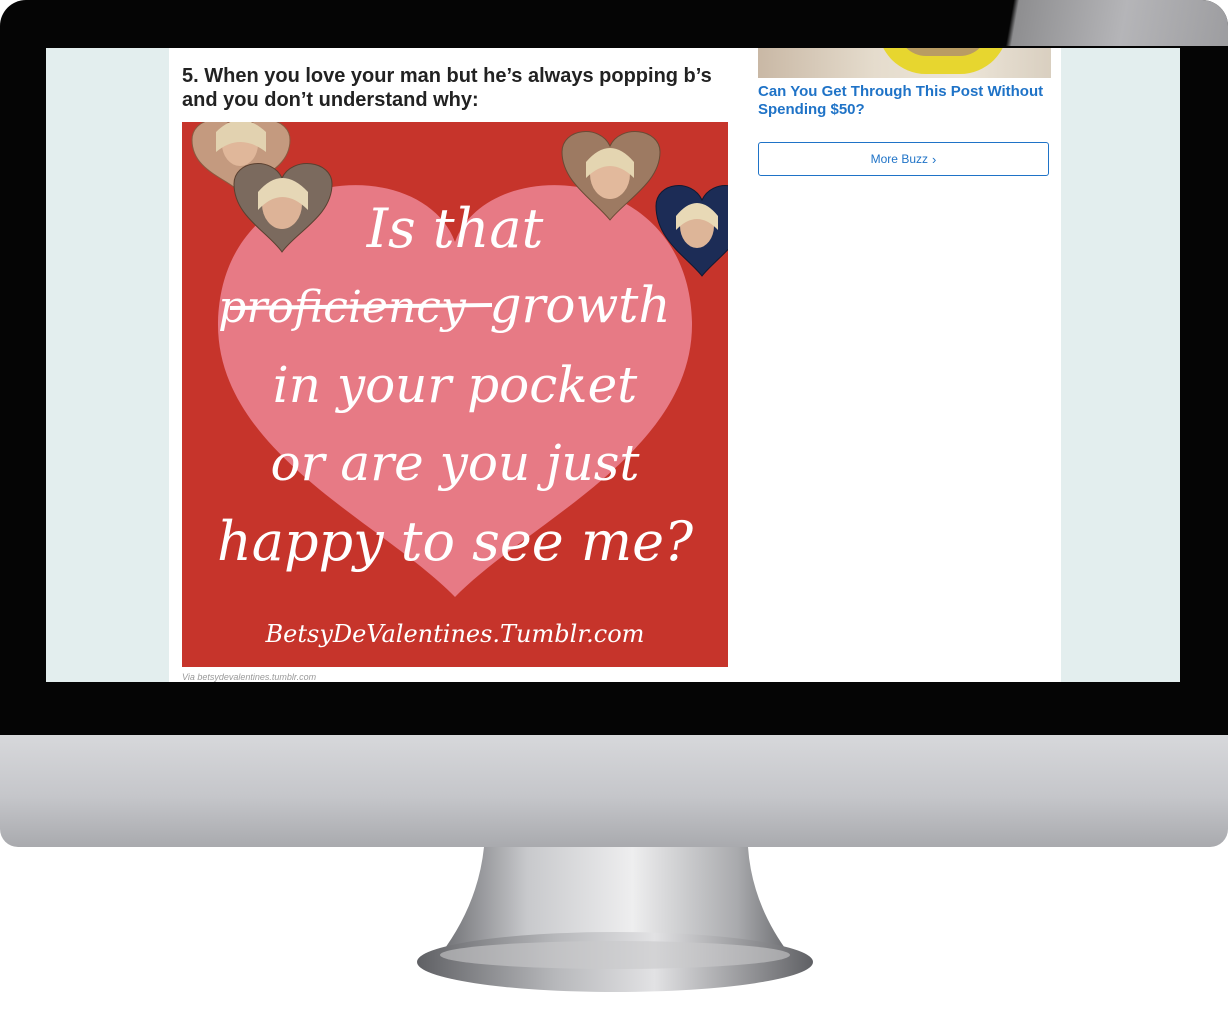 Image resolution: width=1228 pixels, height=1010 pixels. Describe the element at coordinates (455, 385) in the screenshot. I see `valentine-line-3: in your pocket` at that location.